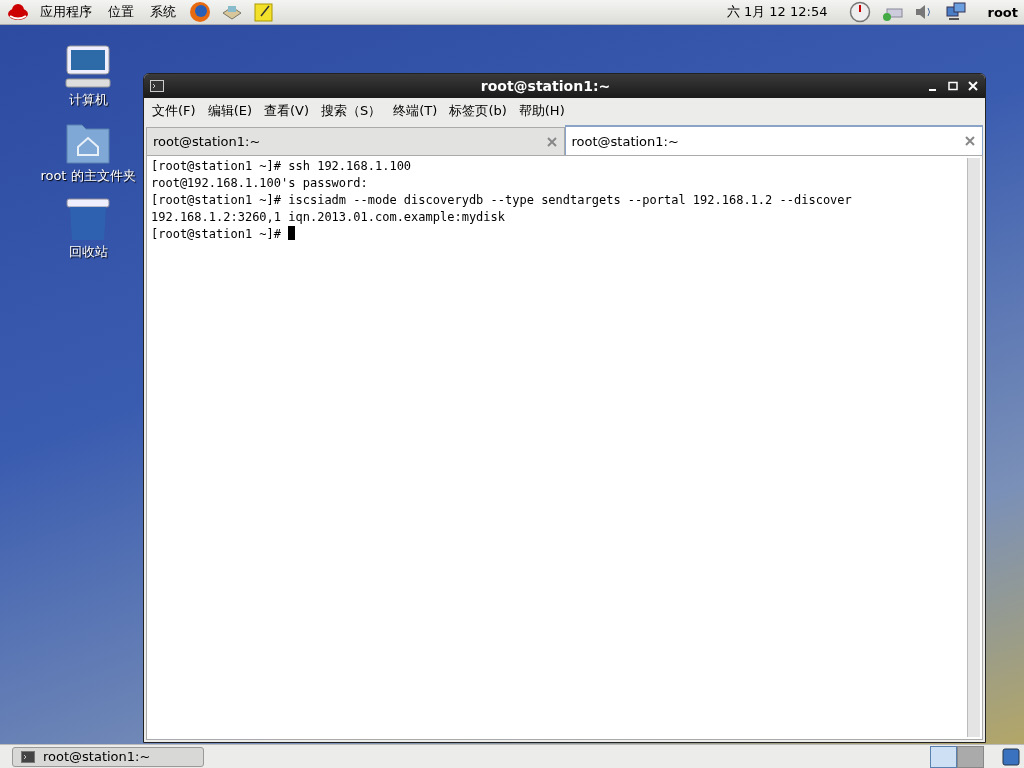  I want to click on menu-item: 编辑(E), so click(229, 110).